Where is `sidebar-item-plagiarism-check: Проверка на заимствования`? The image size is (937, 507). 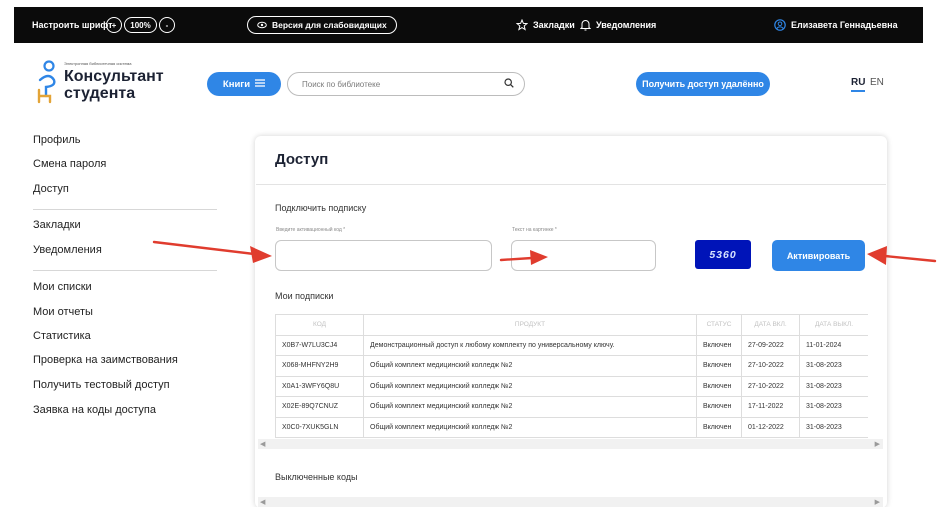
sidebar-item-plagiarism-check: Проверка на заимствования is located at coordinates (105, 360).